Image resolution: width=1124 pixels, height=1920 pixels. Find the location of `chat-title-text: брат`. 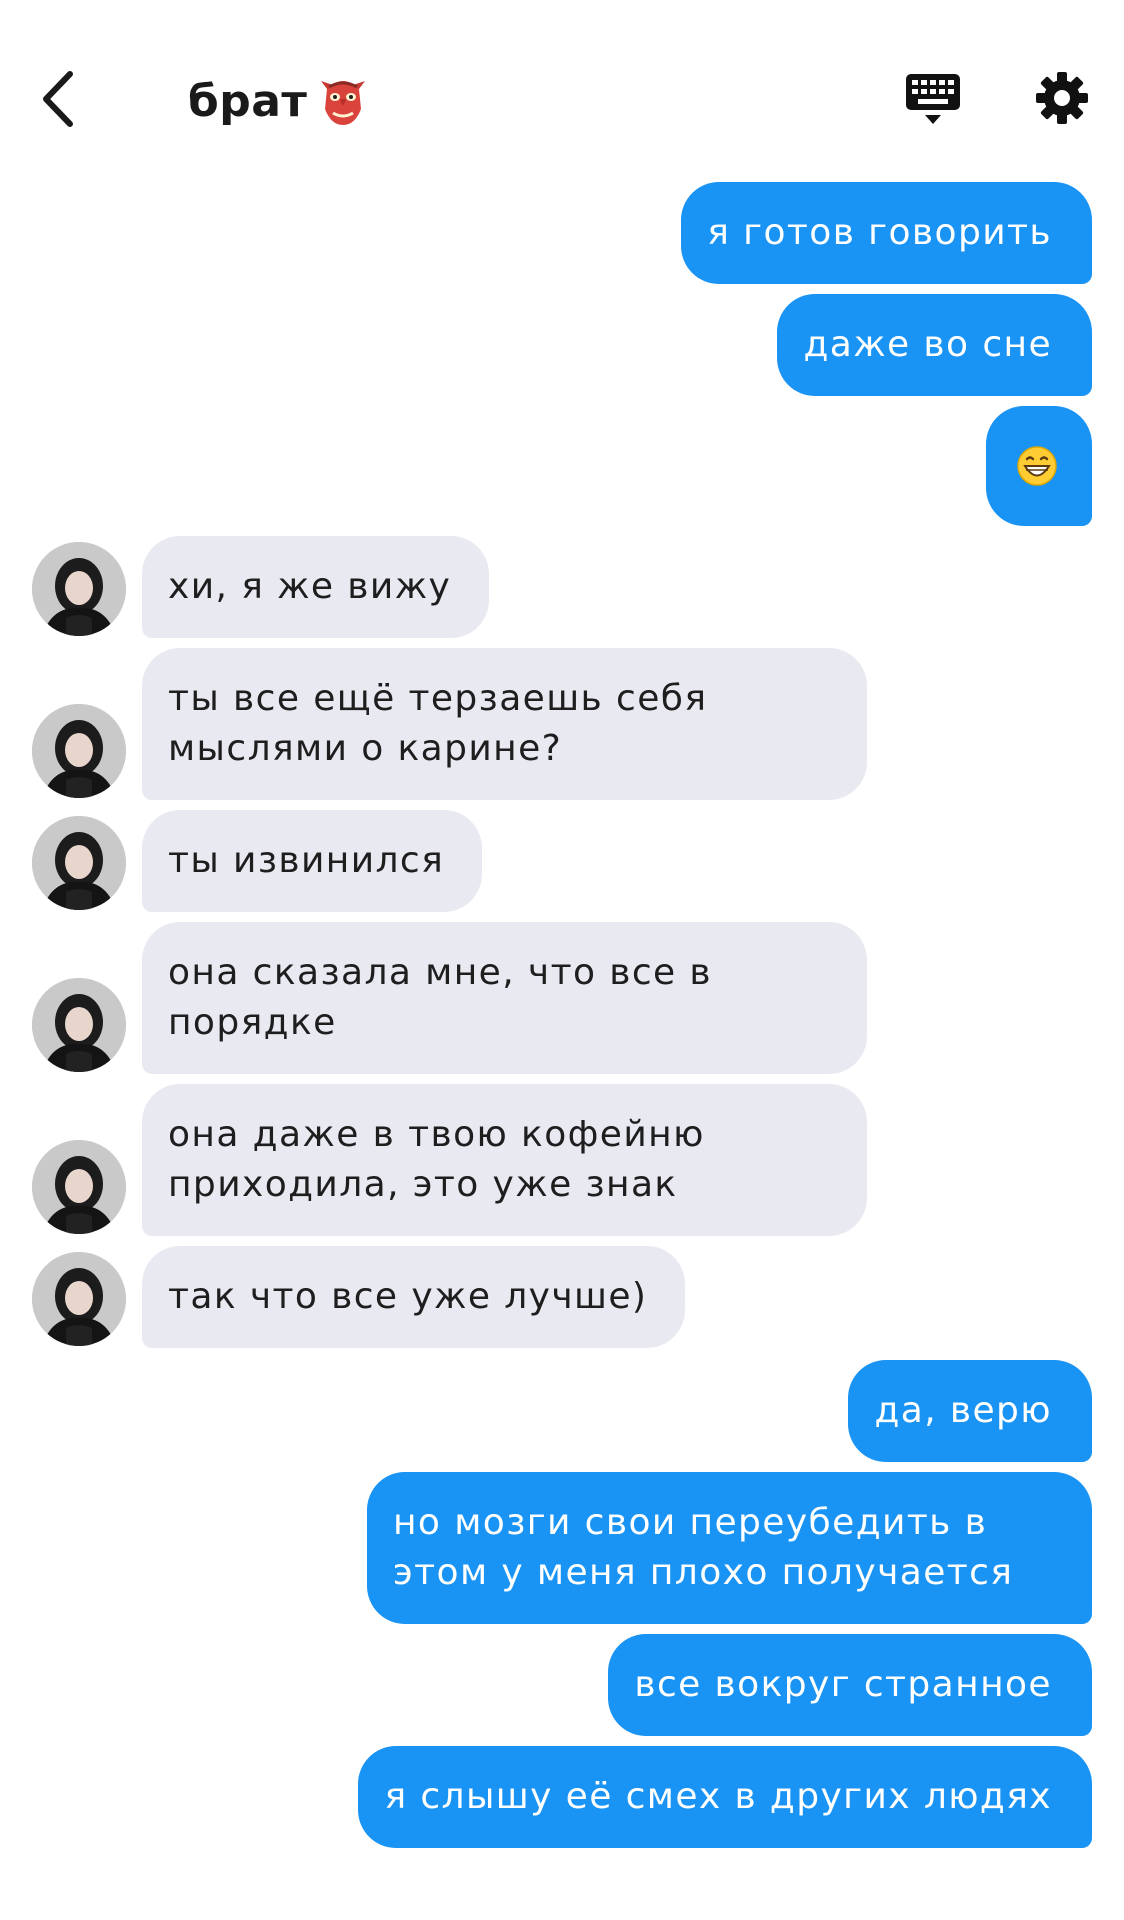

chat-title-text: брат is located at coordinates (248, 101).